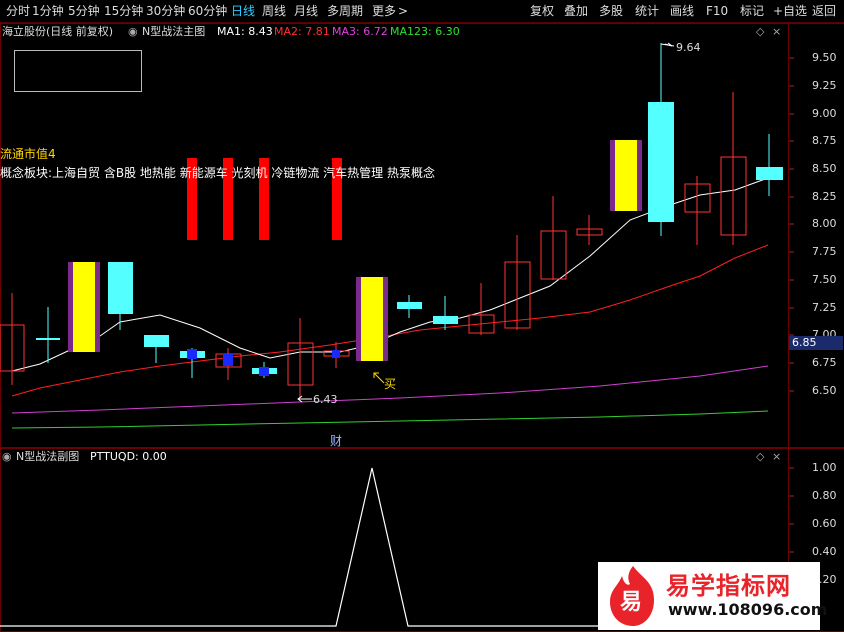 The height and width of the screenshot is (632, 844). Describe the element at coordinates (688, 47) in the screenshot. I see `high-price-label: 9.64` at that location.